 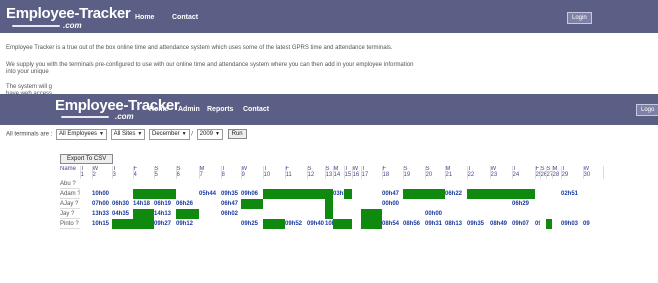 I want to click on employee-name: Abu ?, so click(x=70, y=184).